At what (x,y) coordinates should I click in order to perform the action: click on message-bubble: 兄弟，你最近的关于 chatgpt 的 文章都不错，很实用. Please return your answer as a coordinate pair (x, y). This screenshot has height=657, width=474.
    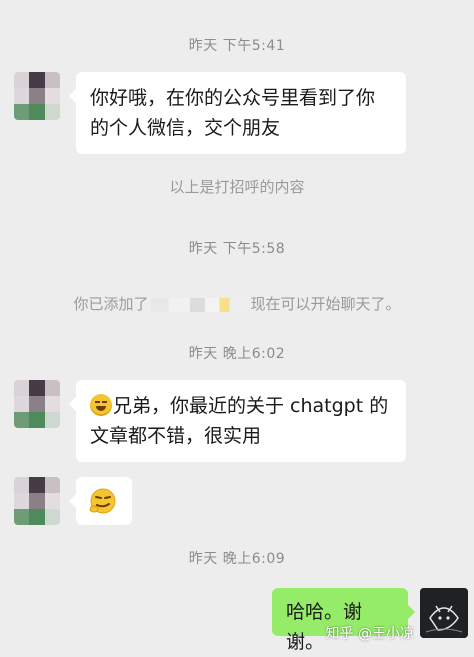
    Looking at the image, I should click on (237, 421).